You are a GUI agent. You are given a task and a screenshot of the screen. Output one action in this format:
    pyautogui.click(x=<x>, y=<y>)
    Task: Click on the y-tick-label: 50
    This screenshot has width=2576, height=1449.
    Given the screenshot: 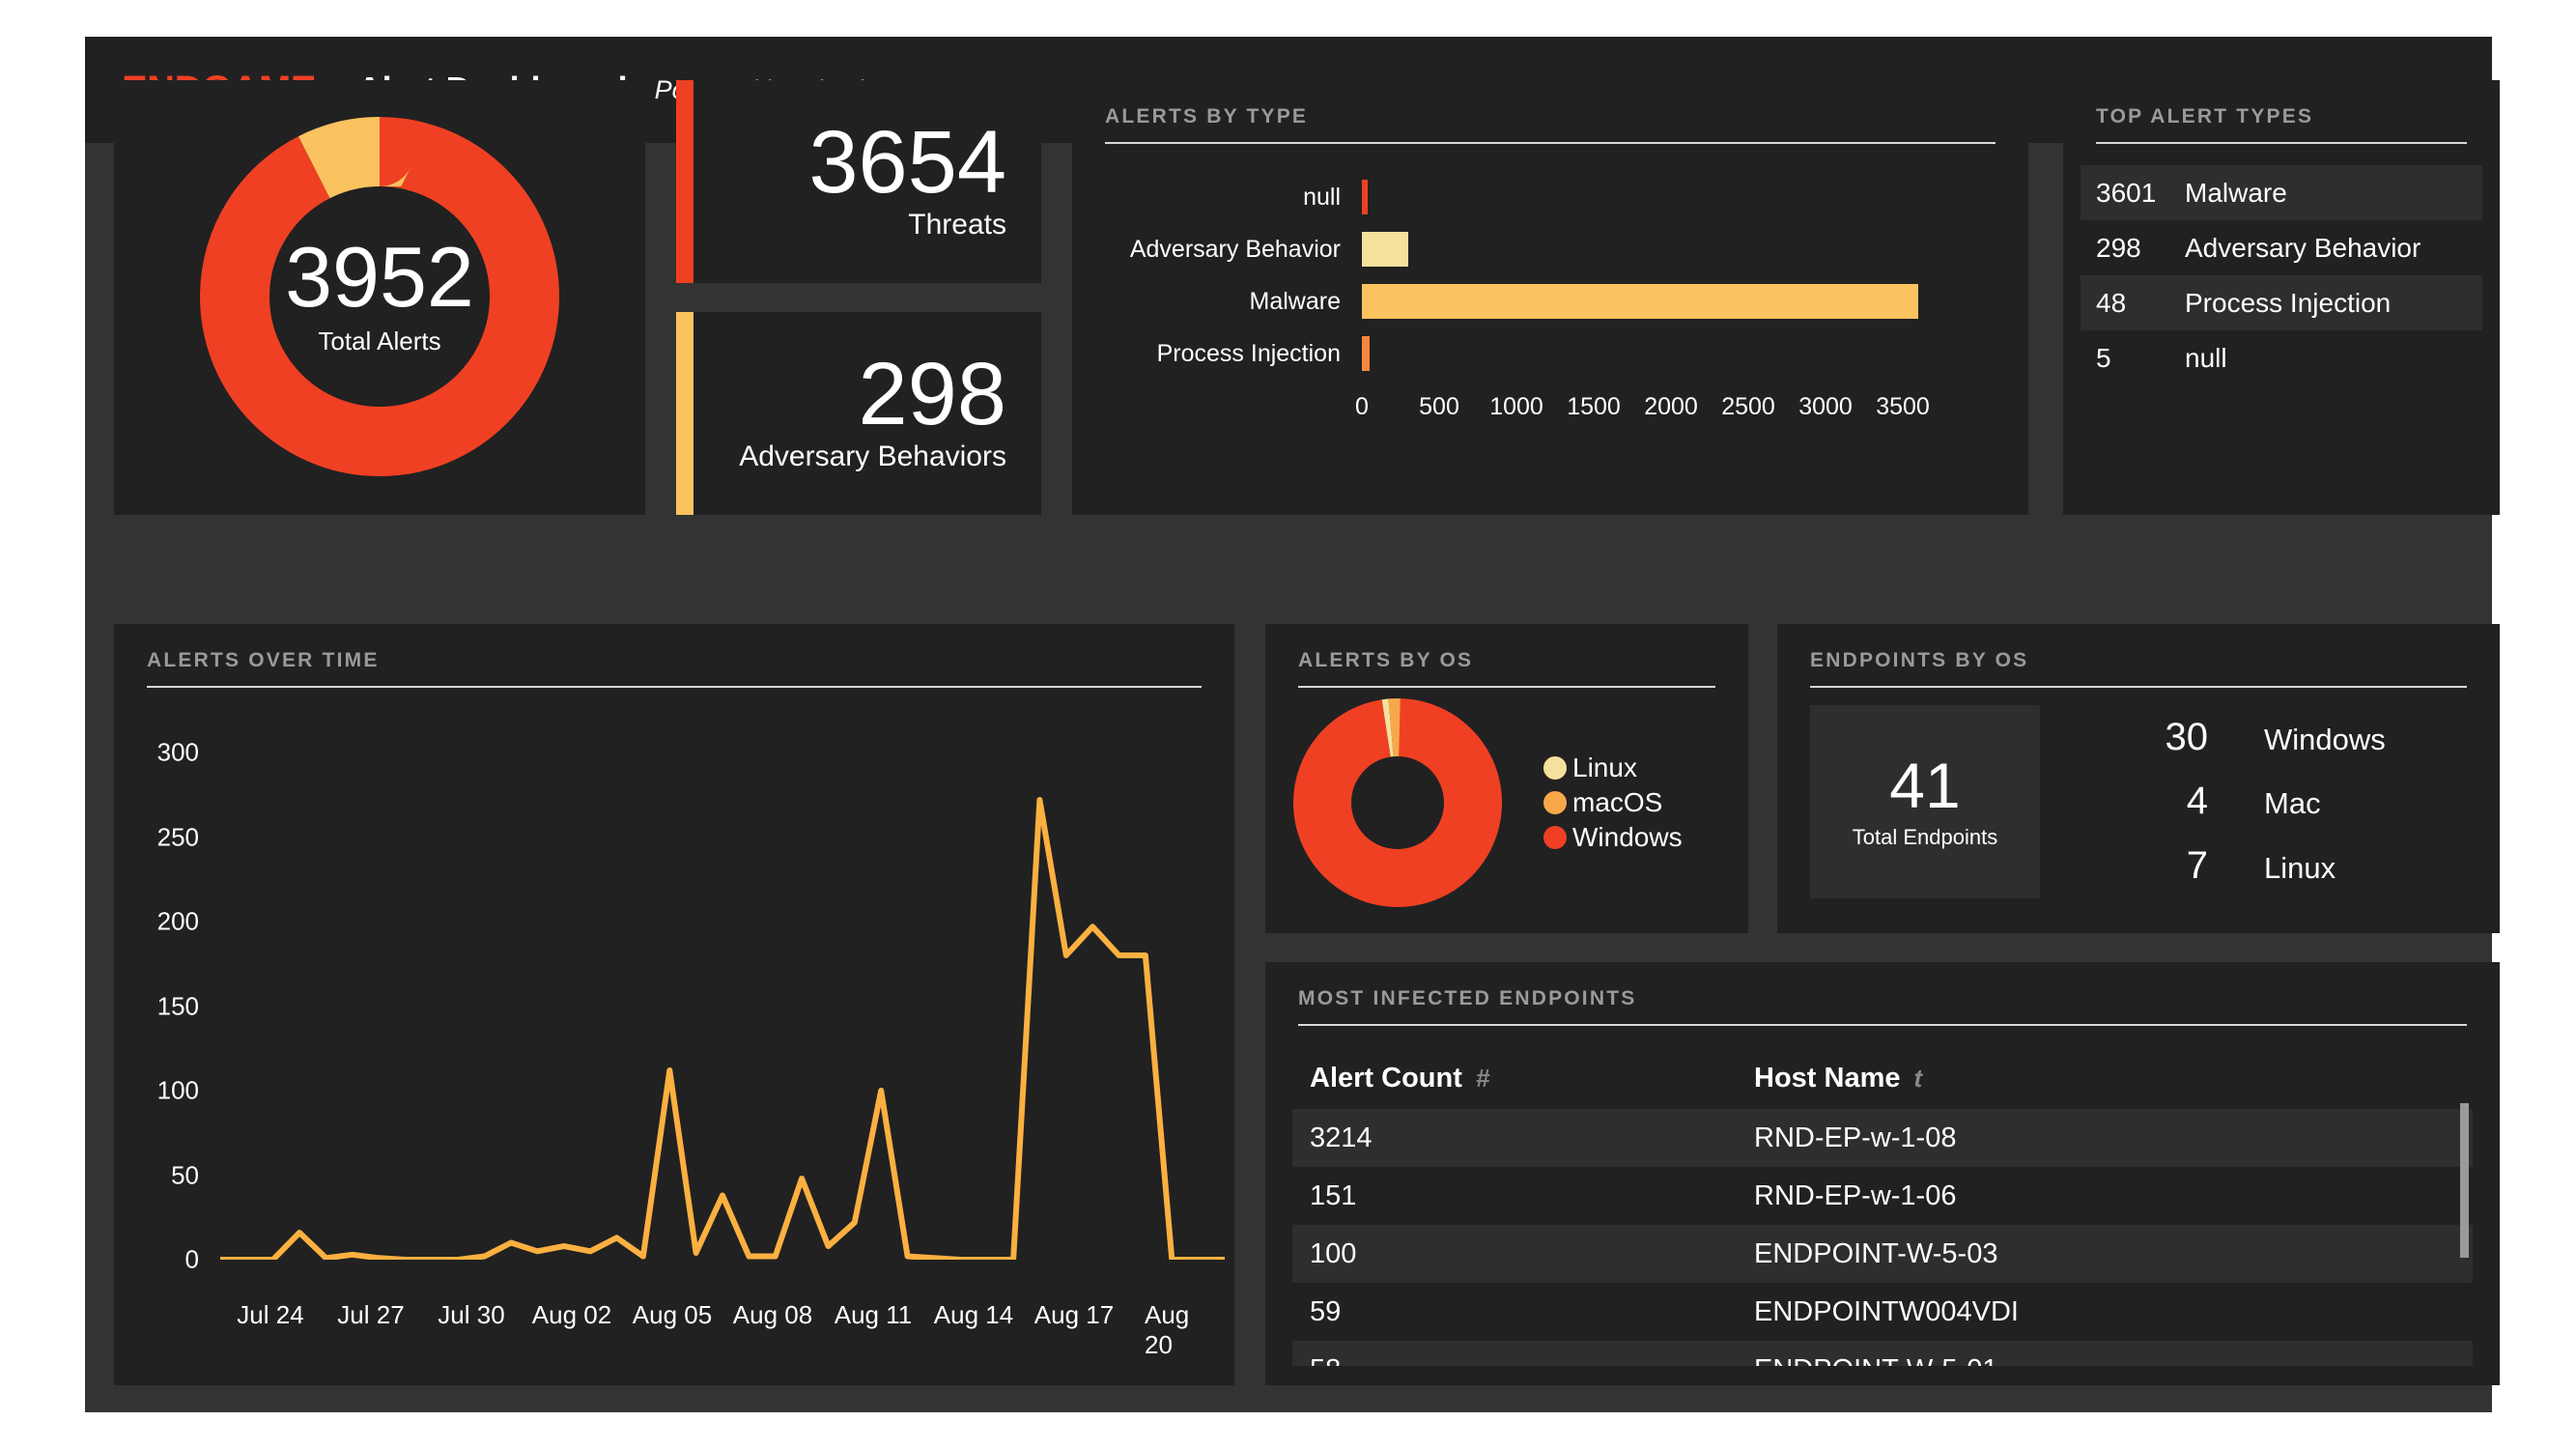 What is the action you would take?
    pyautogui.click(x=185, y=1174)
    